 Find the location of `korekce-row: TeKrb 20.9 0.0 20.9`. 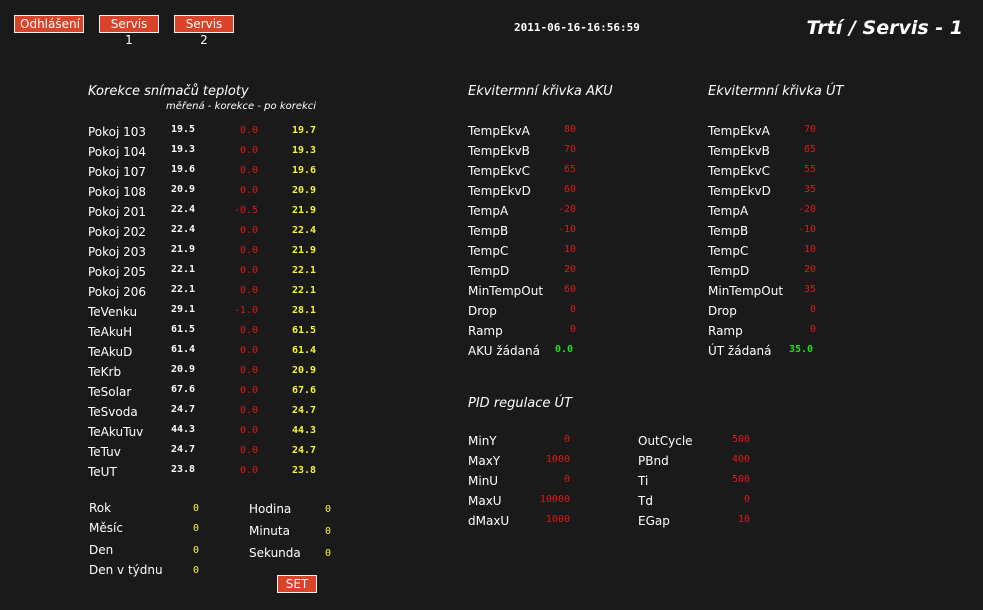

korekce-row: TeKrb 20.9 0.0 20.9 is located at coordinates (208, 373).